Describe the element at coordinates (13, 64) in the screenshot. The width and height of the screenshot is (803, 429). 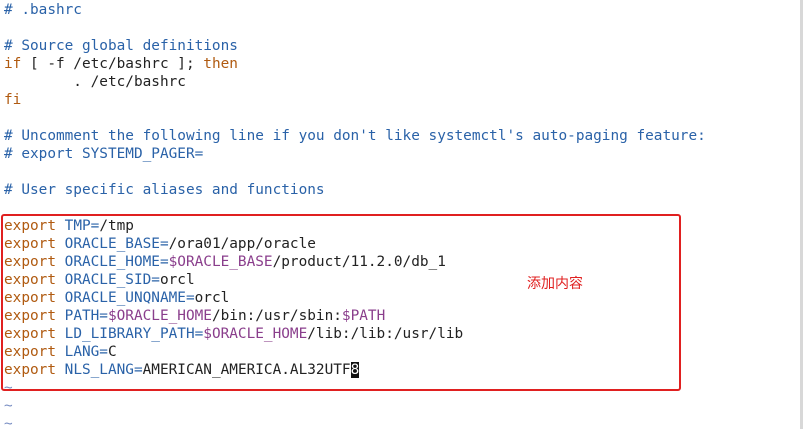
I see `keyword-if: if` at that location.